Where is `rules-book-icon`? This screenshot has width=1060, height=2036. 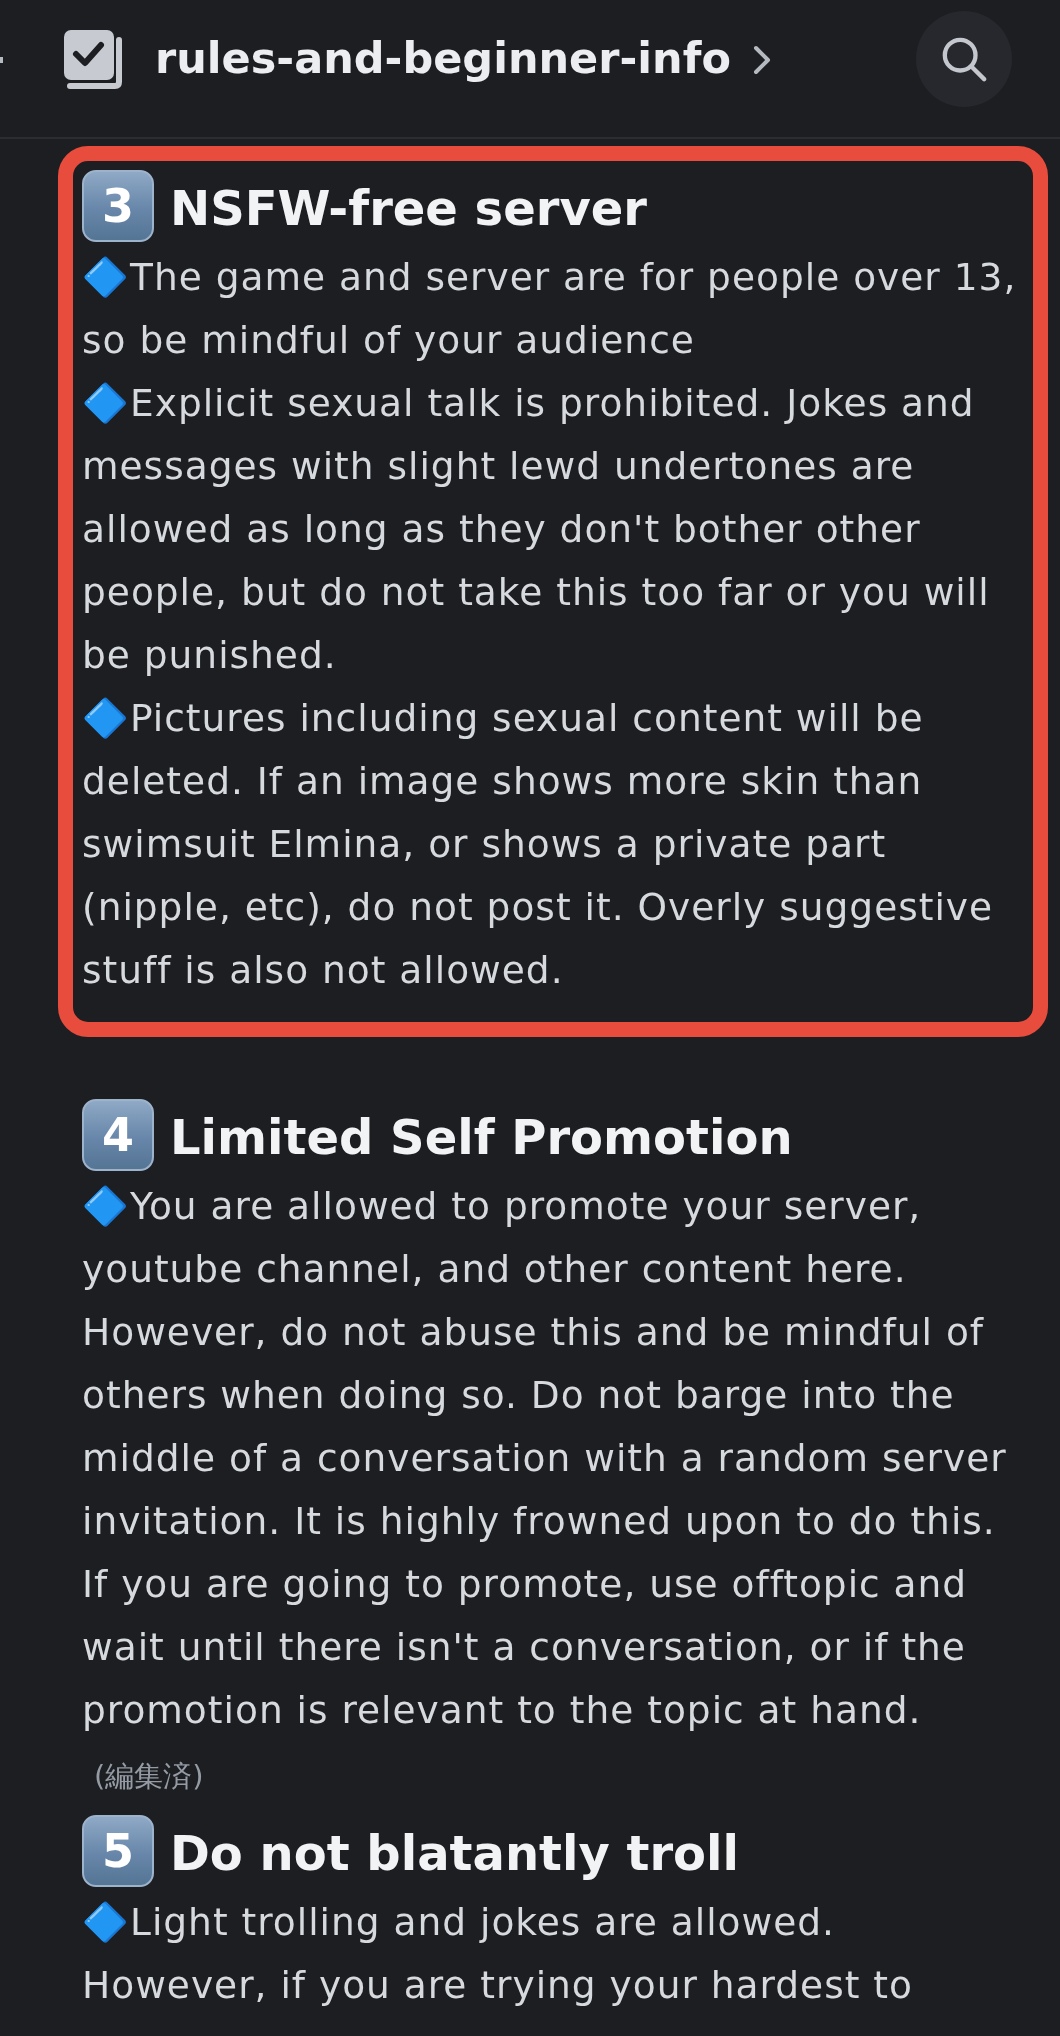
rules-book-icon is located at coordinates (94, 60).